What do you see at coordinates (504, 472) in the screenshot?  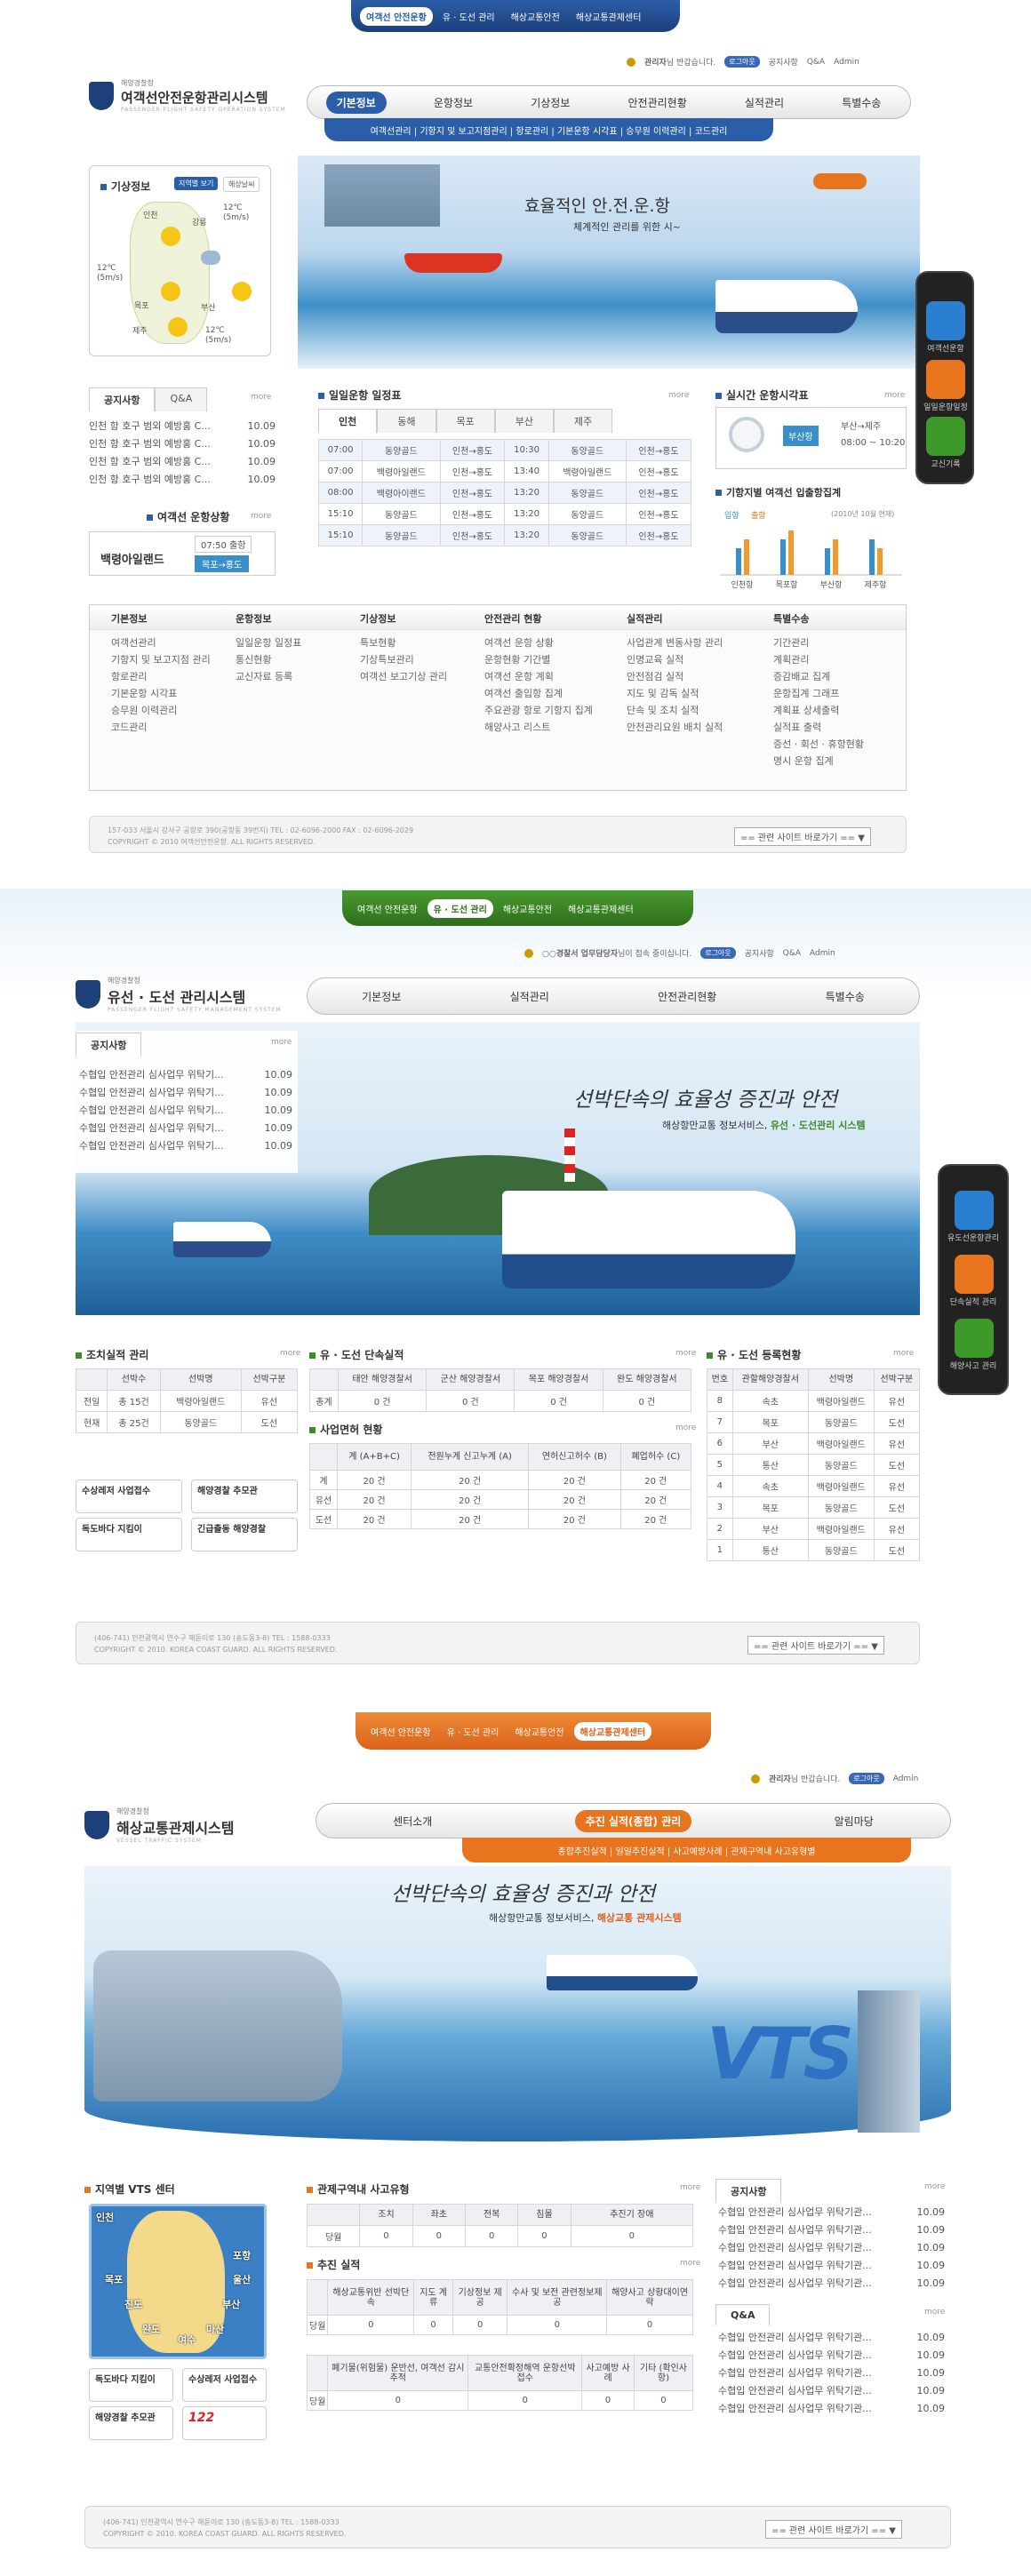 I see `table-row: 07:00 백령아일랜드 인천→홍도 13:40 백령아일랜드 인천→홍도` at bounding box center [504, 472].